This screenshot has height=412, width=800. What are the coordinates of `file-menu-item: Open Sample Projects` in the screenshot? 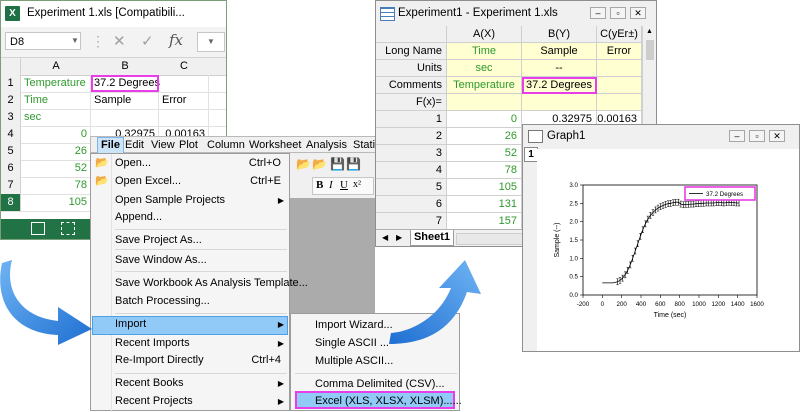 It's located at (170, 200).